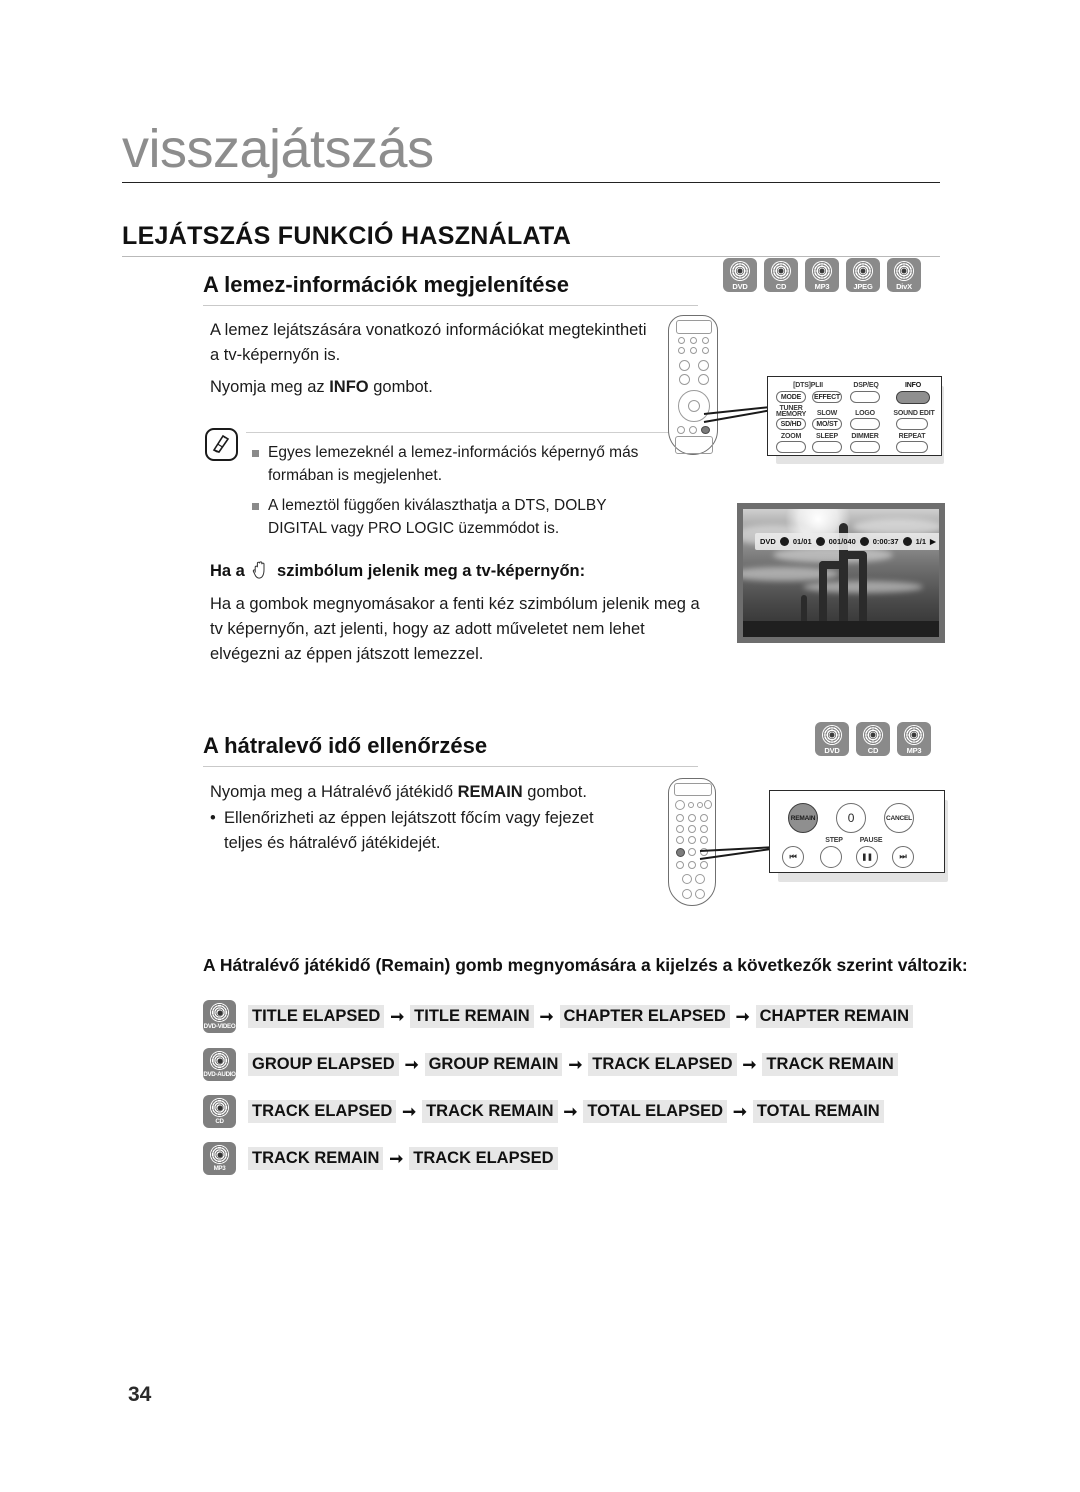 The height and width of the screenshot is (1492, 1080). I want to click on press-remain-prefix: Nyomja meg a Hátralévő játékidő, so click(334, 792).